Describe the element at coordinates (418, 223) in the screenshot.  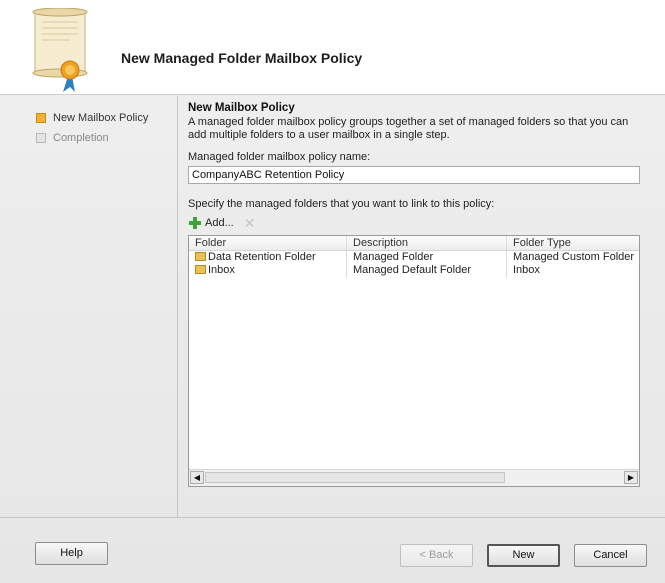
I see `folders-toolbar: Add... ✕` at that location.